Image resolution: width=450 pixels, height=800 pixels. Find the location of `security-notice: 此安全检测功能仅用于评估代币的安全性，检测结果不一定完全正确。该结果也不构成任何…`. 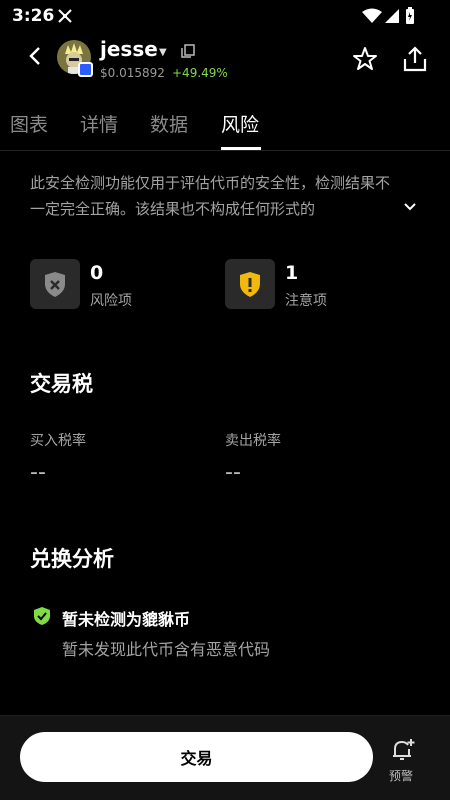

security-notice: 此安全检测功能仅用于评估代币的安全性，检测结果不一定完全正确。该结果也不构成任何… is located at coordinates (210, 196).